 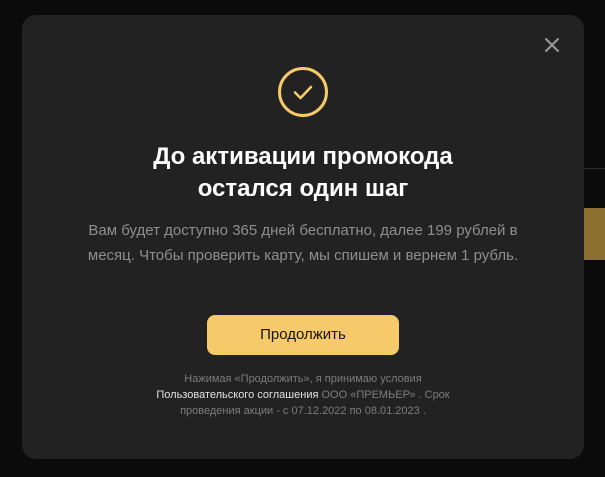 What do you see at coordinates (303, 188) in the screenshot?
I see `modal-title-line-2: остался один шаг` at bounding box center [303, 188].